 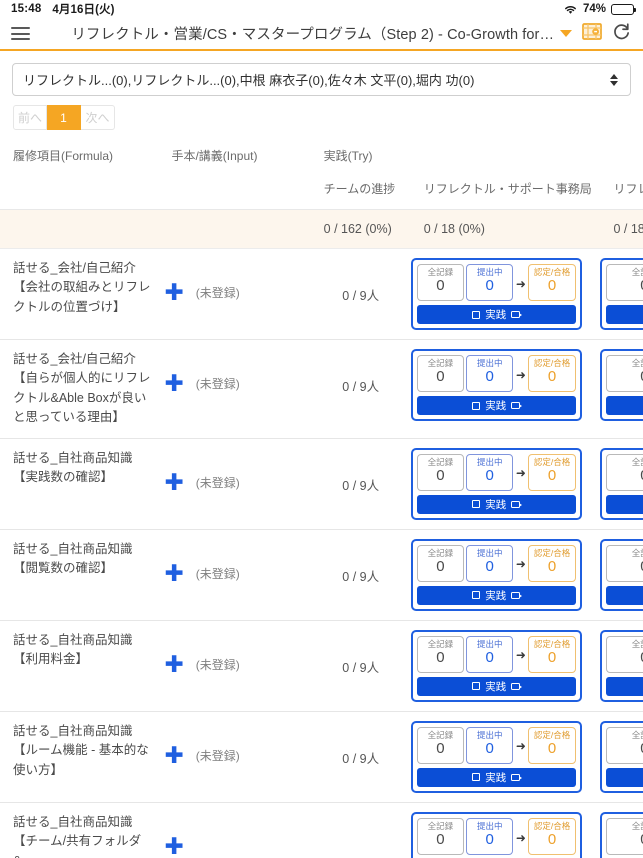 I want to click on broken-image-icon, so click(x=592, y=34).